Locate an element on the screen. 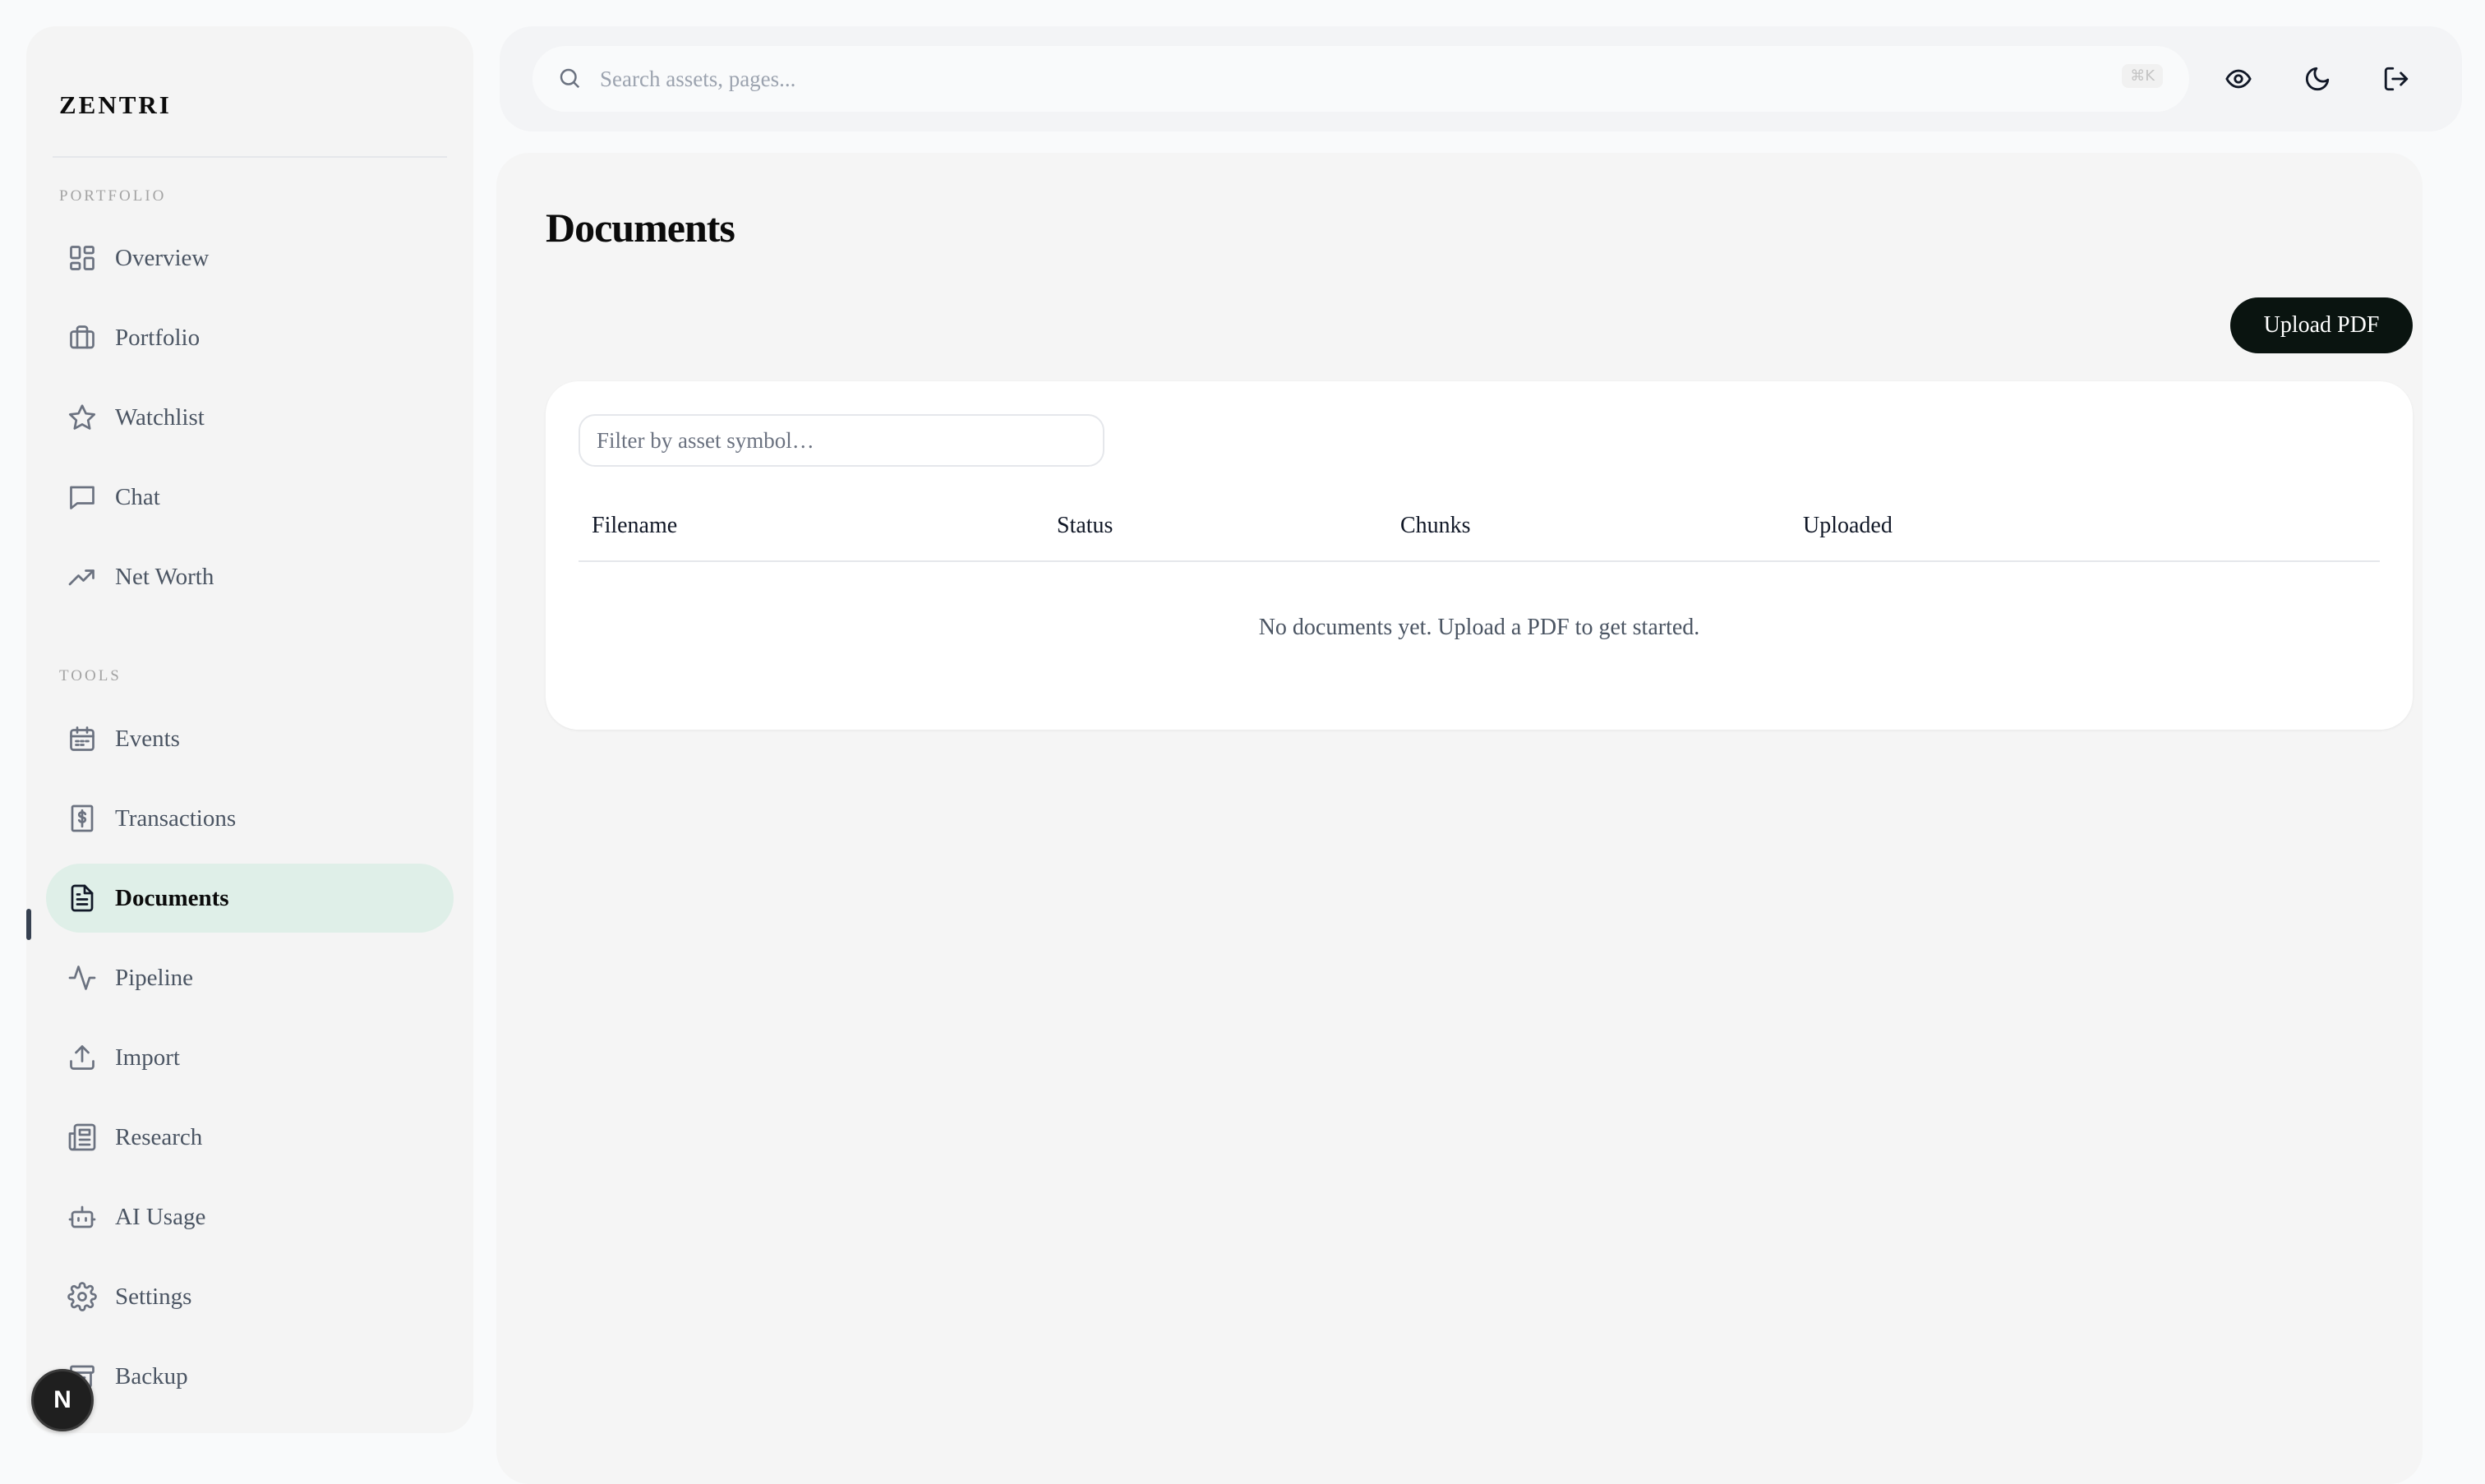 The image size is (2485, 1484). sidebar-item-backup: Backup is located at coordinates (250, 1376).